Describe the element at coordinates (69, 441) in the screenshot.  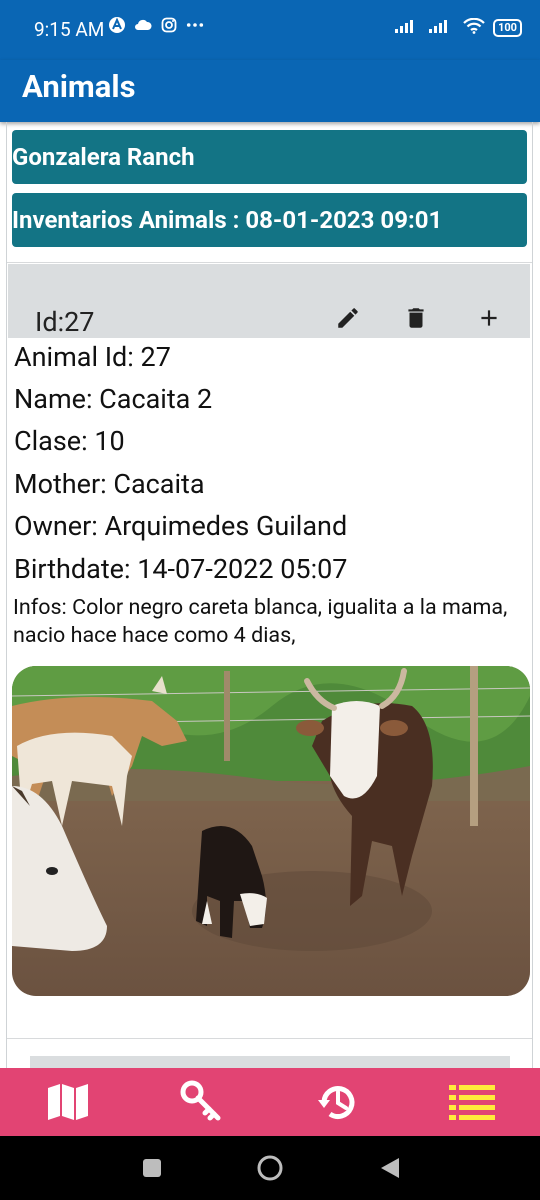
I see `clase-field: Clase: 10` at that location.